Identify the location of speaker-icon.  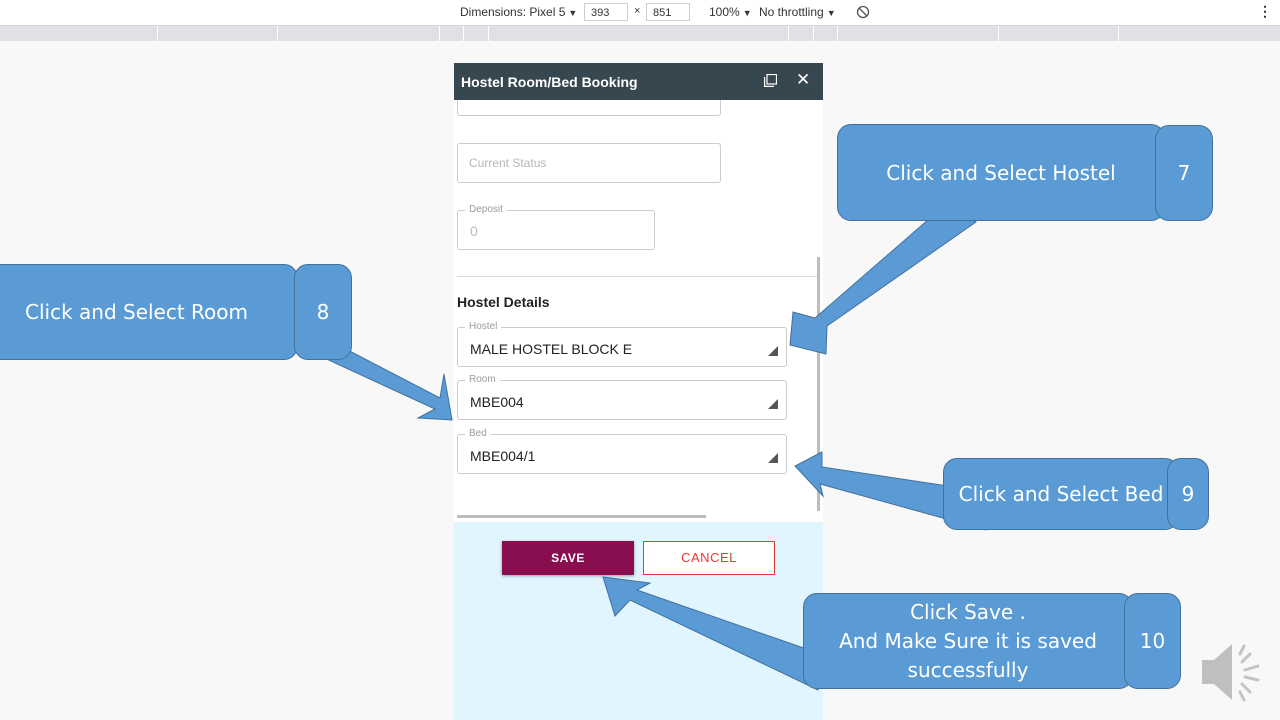
(1232, 672).